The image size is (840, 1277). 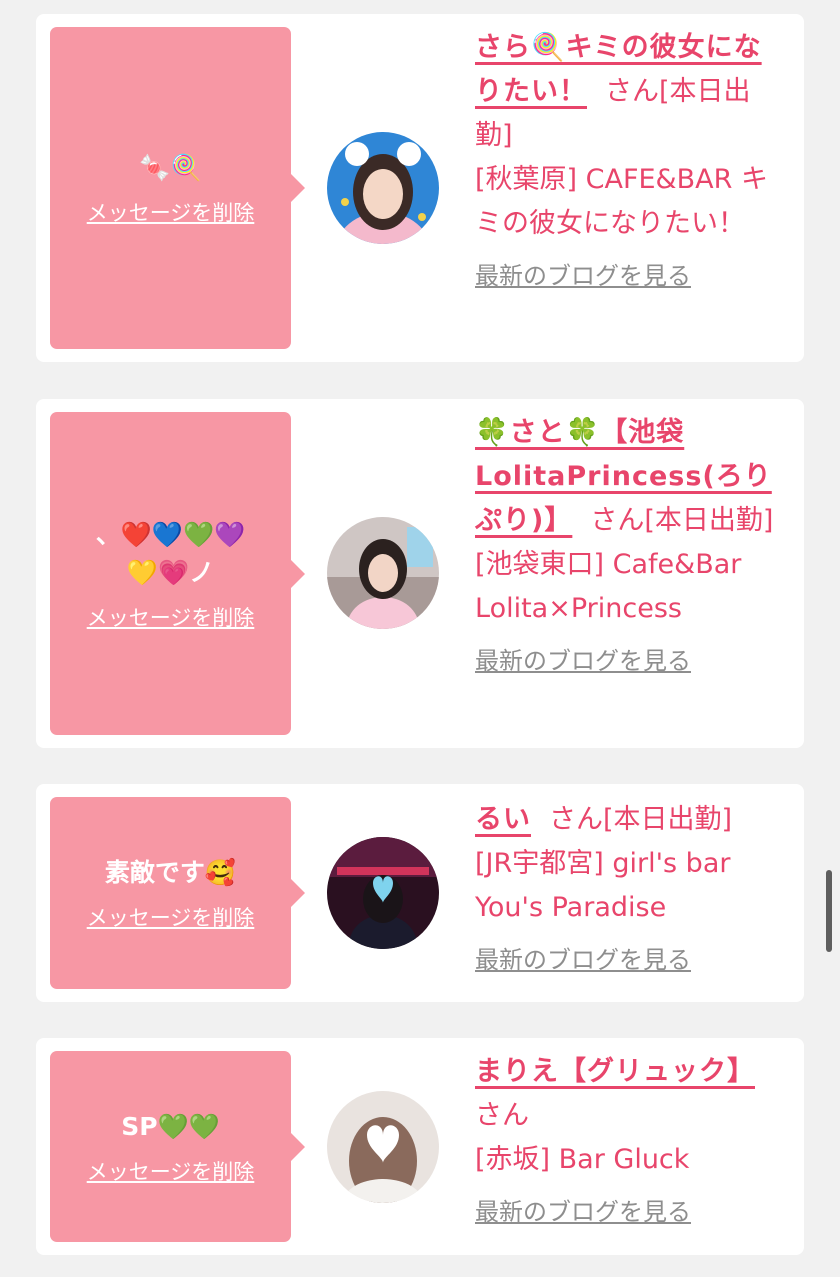 I want to click on message-bubble: 素敵です🥰 メッセージを削除, so click(x=177, y=893).